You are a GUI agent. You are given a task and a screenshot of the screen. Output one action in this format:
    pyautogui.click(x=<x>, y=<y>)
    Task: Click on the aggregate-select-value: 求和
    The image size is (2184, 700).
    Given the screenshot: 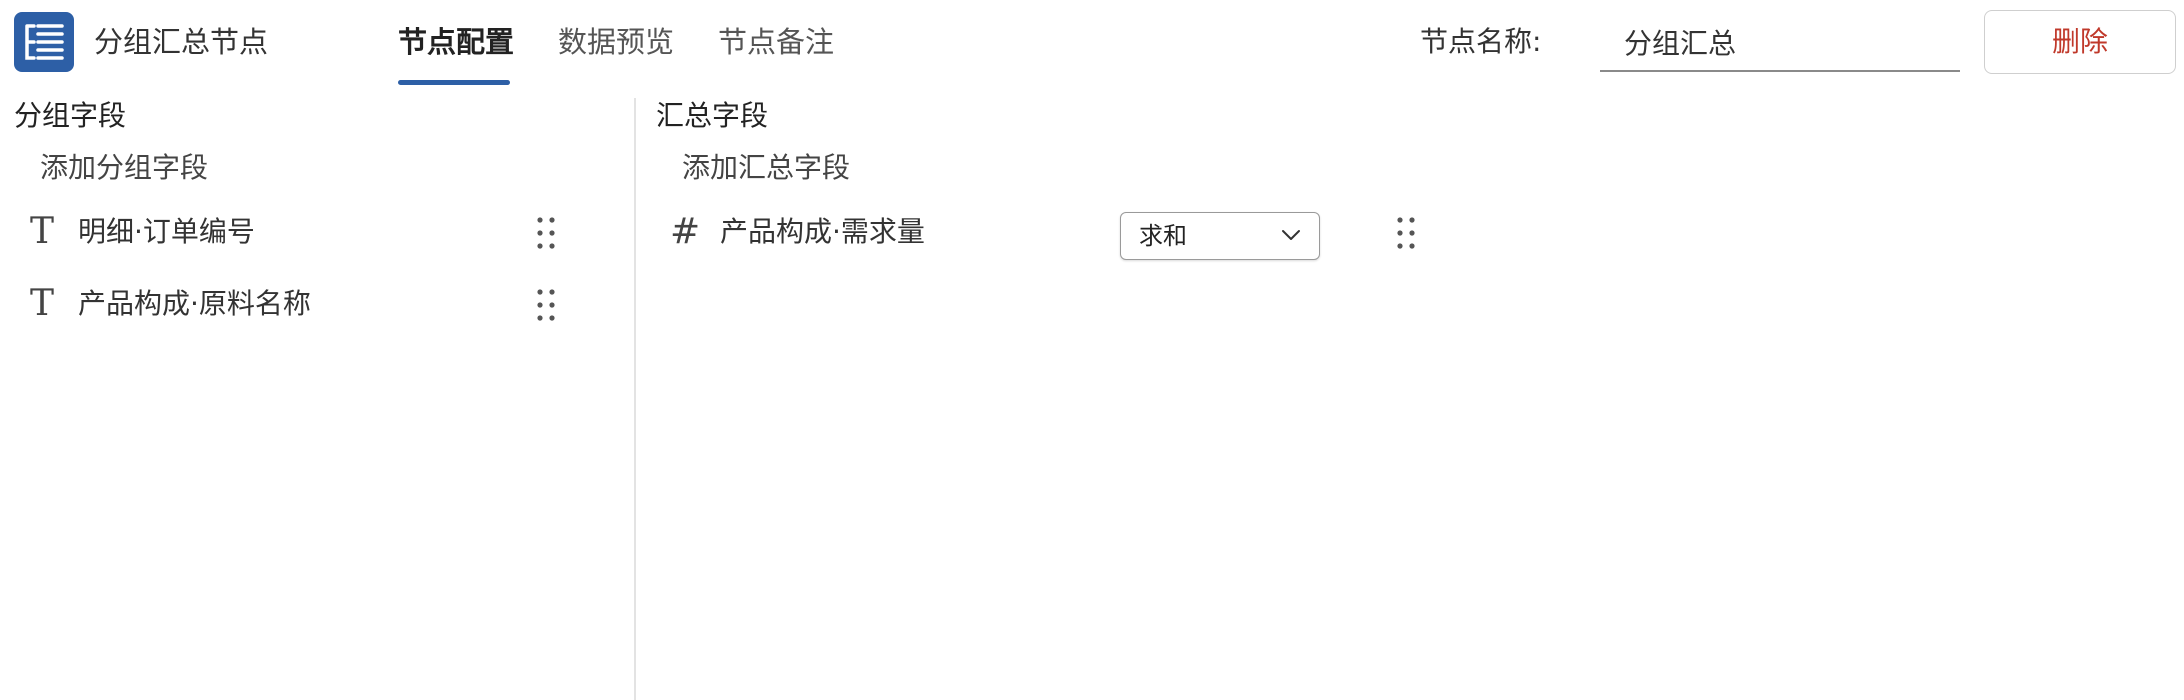 What is the action you would take?
    pyautogui.click(x=1163, y=236)
    